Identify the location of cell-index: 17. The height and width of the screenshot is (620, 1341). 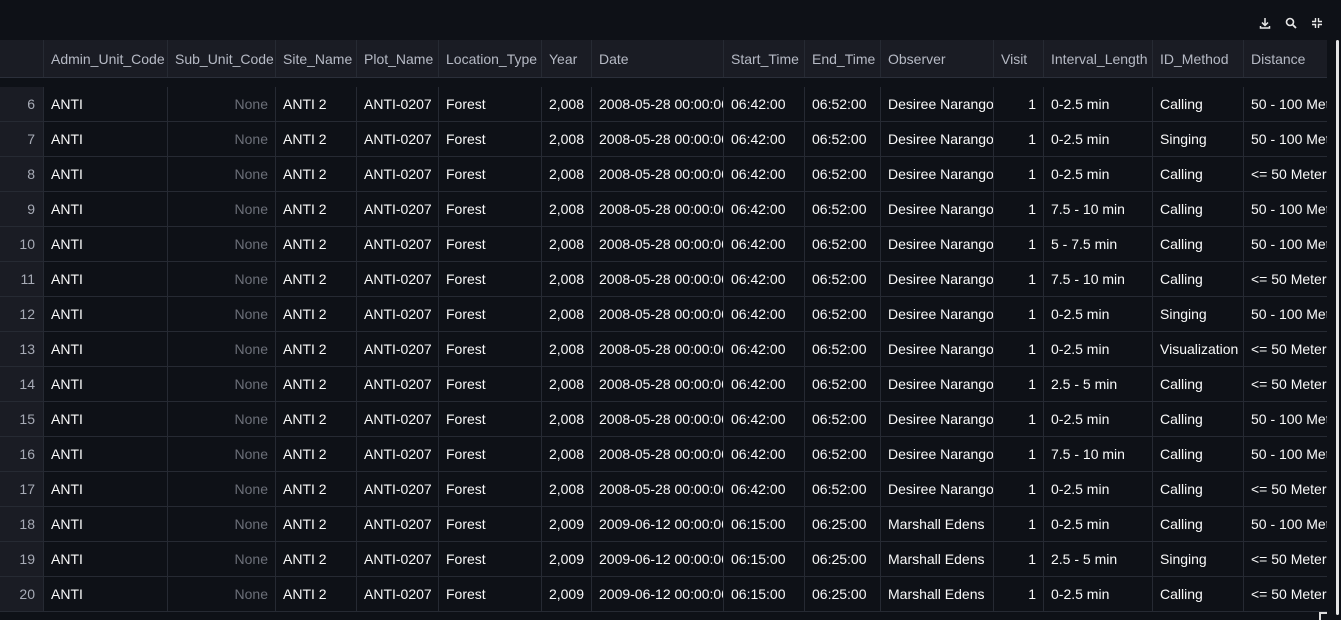
(22, 489).